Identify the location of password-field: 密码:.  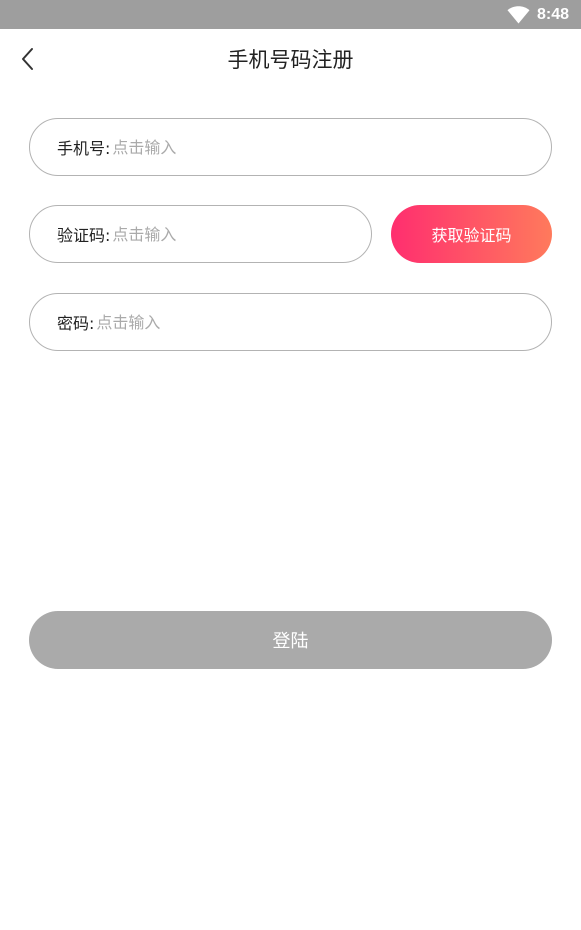
(290, 322).